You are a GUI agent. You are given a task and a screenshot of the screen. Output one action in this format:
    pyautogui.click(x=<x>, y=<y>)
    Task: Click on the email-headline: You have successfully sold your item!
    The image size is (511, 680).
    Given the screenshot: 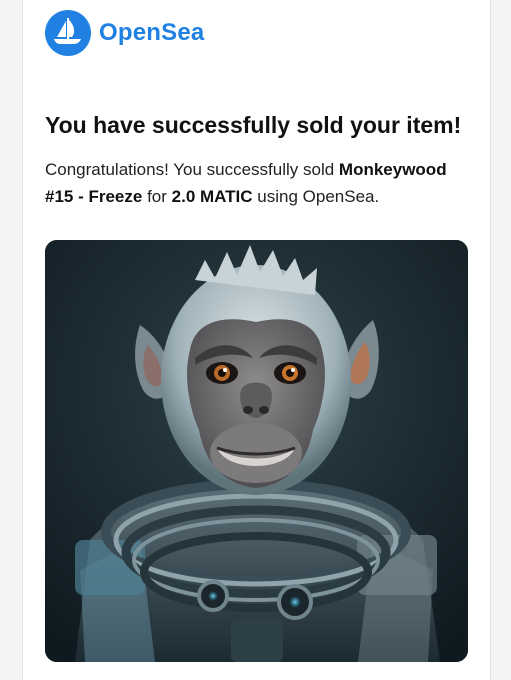 What is the action you would take?
    pyautogui.click(x=253, y=125)
    